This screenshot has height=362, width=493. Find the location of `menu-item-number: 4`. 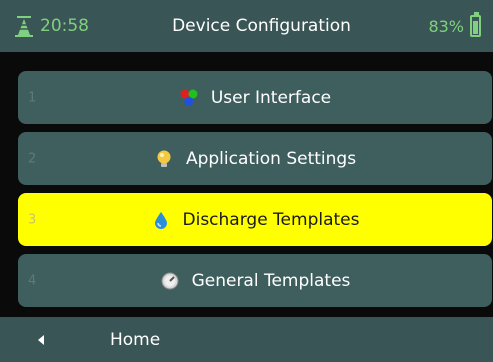

menu-item-number: 4 is located at coordinates (32, 280).